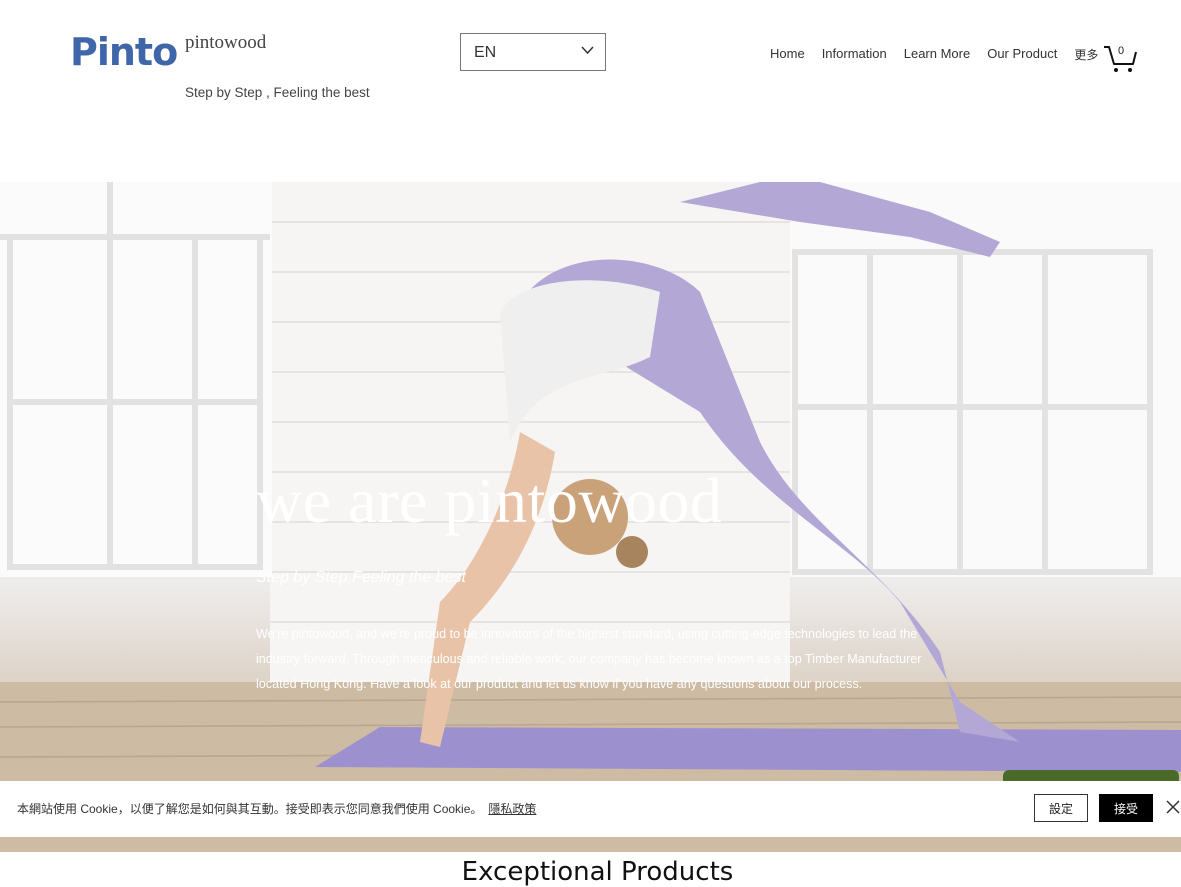 This screenshot has height=887, width=1181. What do you see at coordinates (225, 43) in the screenshot?
I see `site-name: pintowood` at bounding box center [225, 43].